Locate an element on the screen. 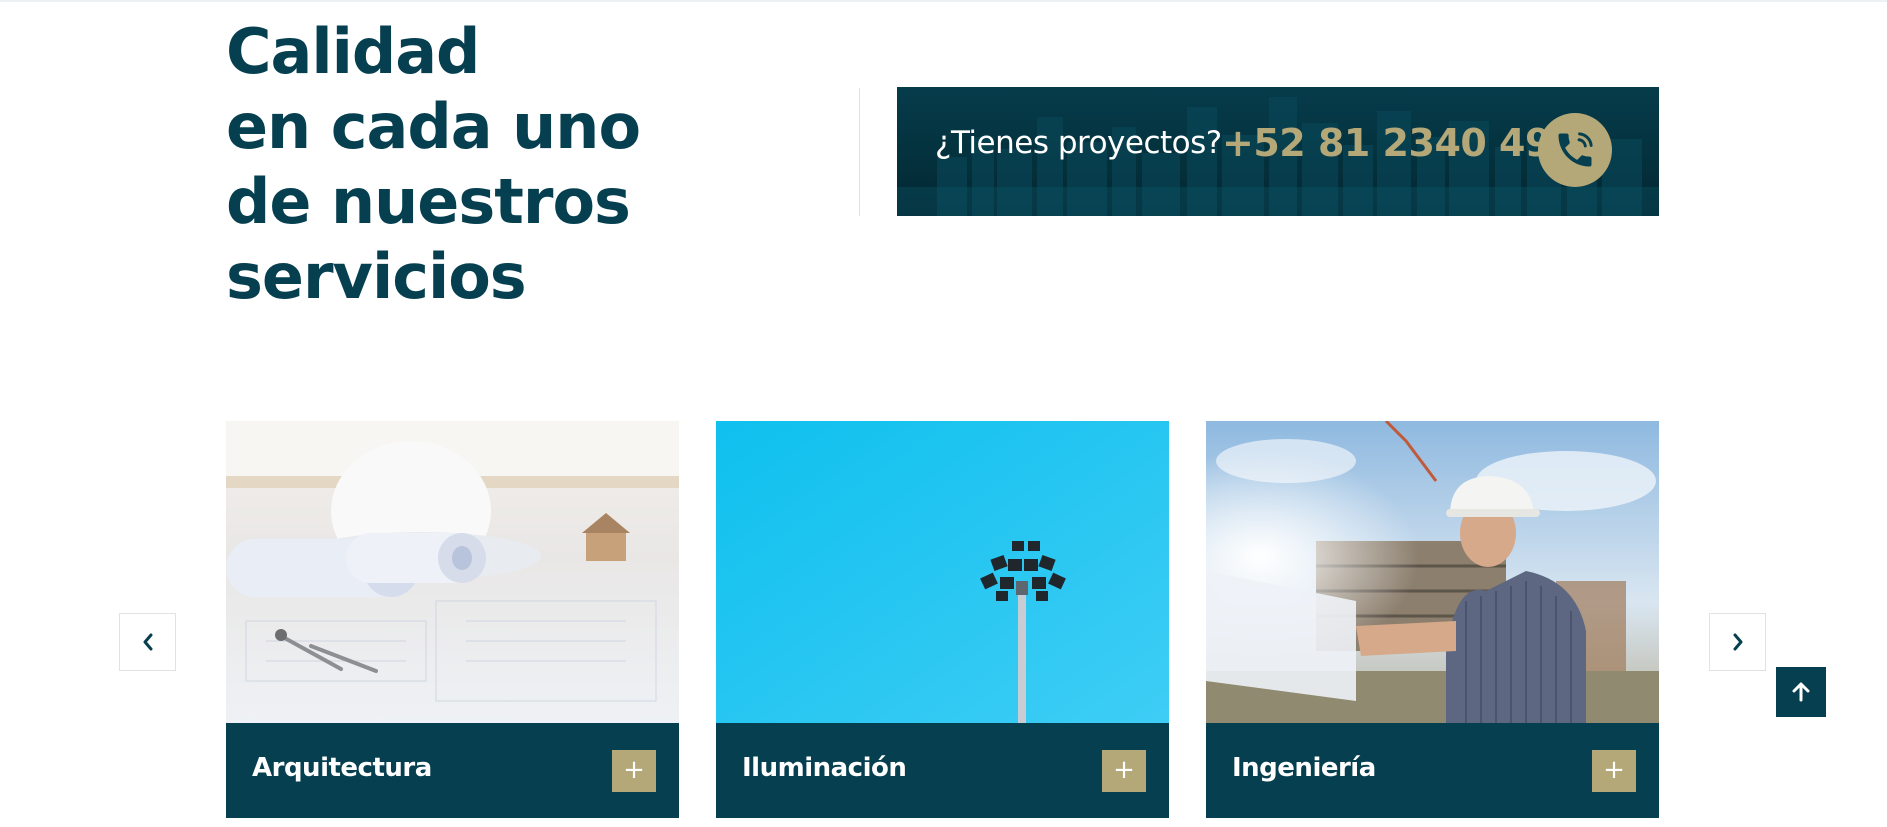 The height and width of the screenshot is (827, 1887). service-card-ingenieria: Ingeniería + is located at coordinates (1432, 619).